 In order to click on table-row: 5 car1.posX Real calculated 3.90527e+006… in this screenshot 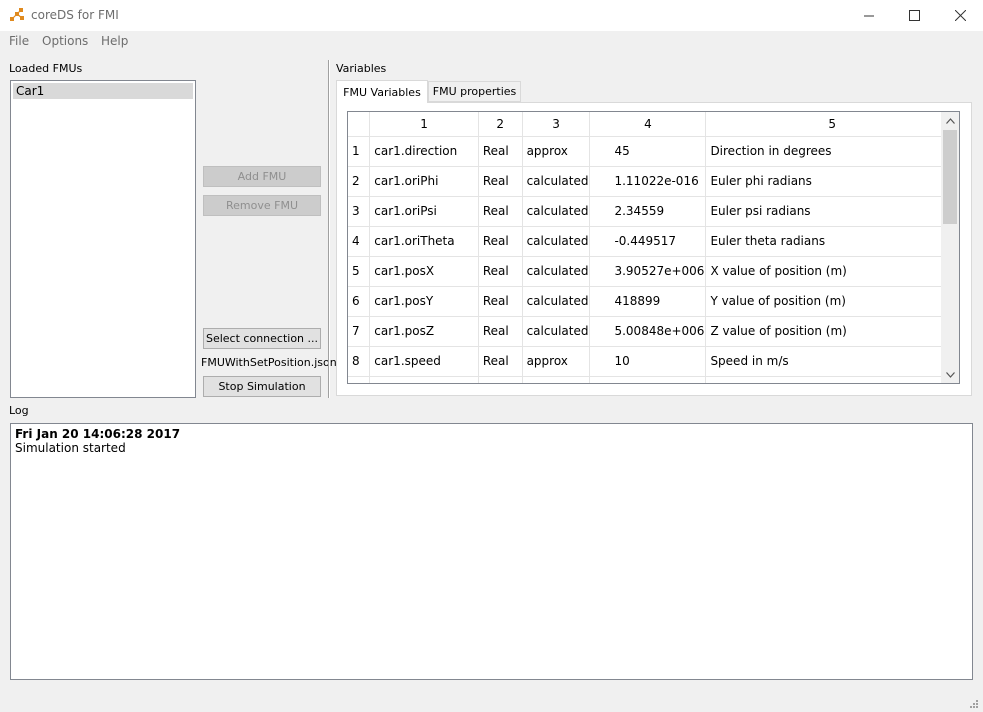, I will do `click(653, 271)`.